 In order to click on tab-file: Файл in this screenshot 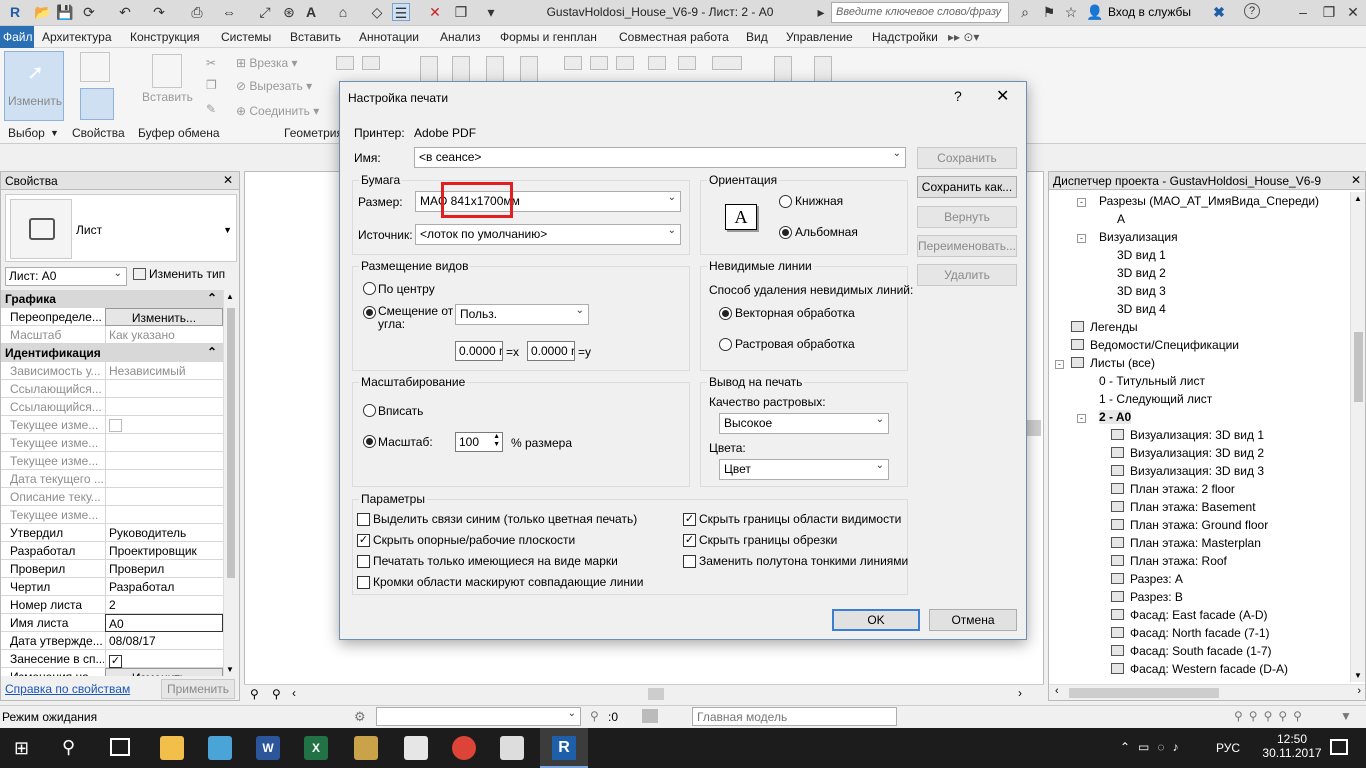, I will do `click(17, 37)`.